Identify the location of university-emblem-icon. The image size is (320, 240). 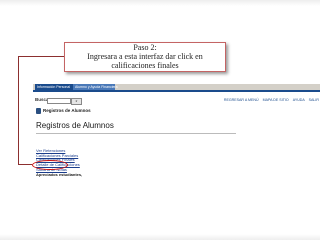
(38, 111).